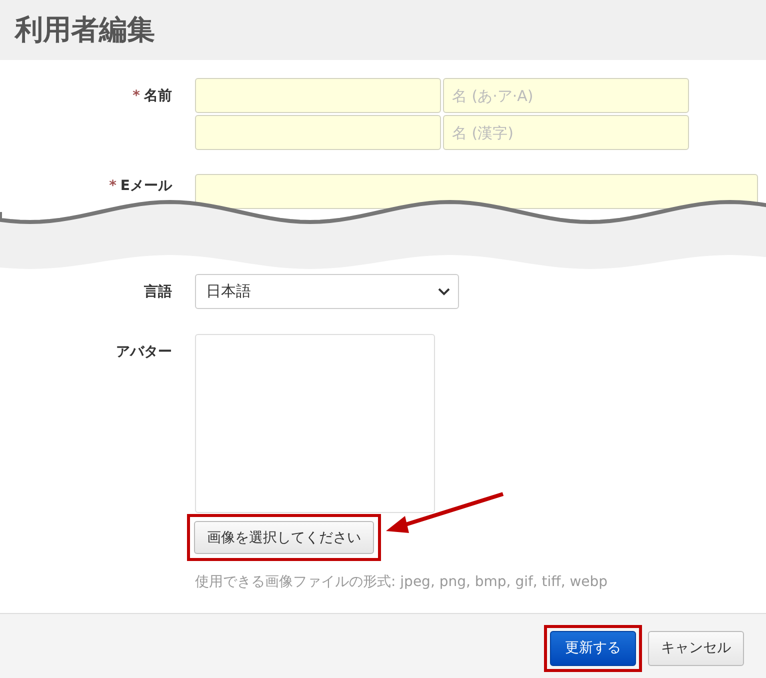  What do you see at coordinates (158, 292) in the screenshot?
I see `field-label: 言語` at bounding box center [158, 292].